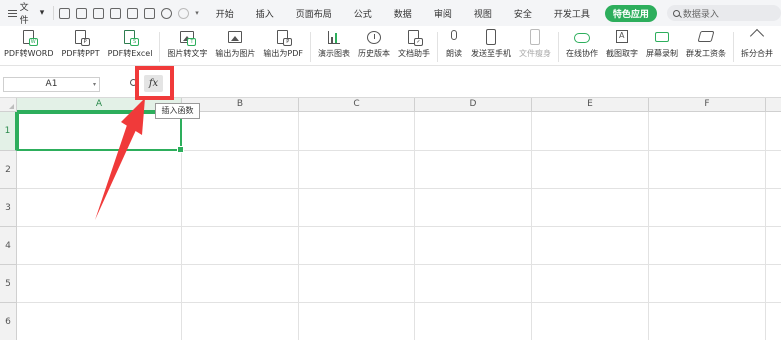 The image size is (781, 340). I want to click on online-collab-button: 在线协作, so click(582, 44).